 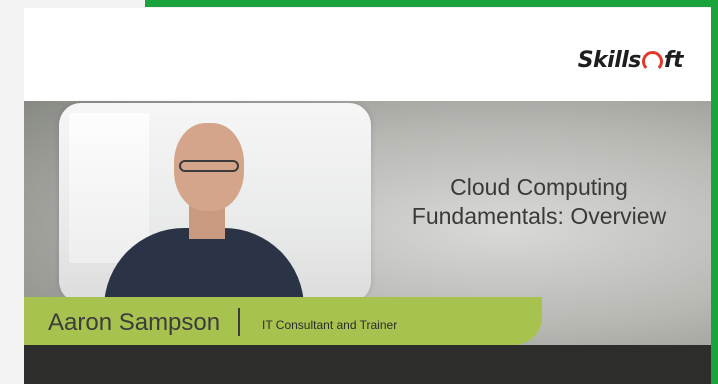 What do you see at coordinates (539, 187) in the screenshot?
I see `course-title-line1: Cloud Computing` at bounding box center [539, 187].